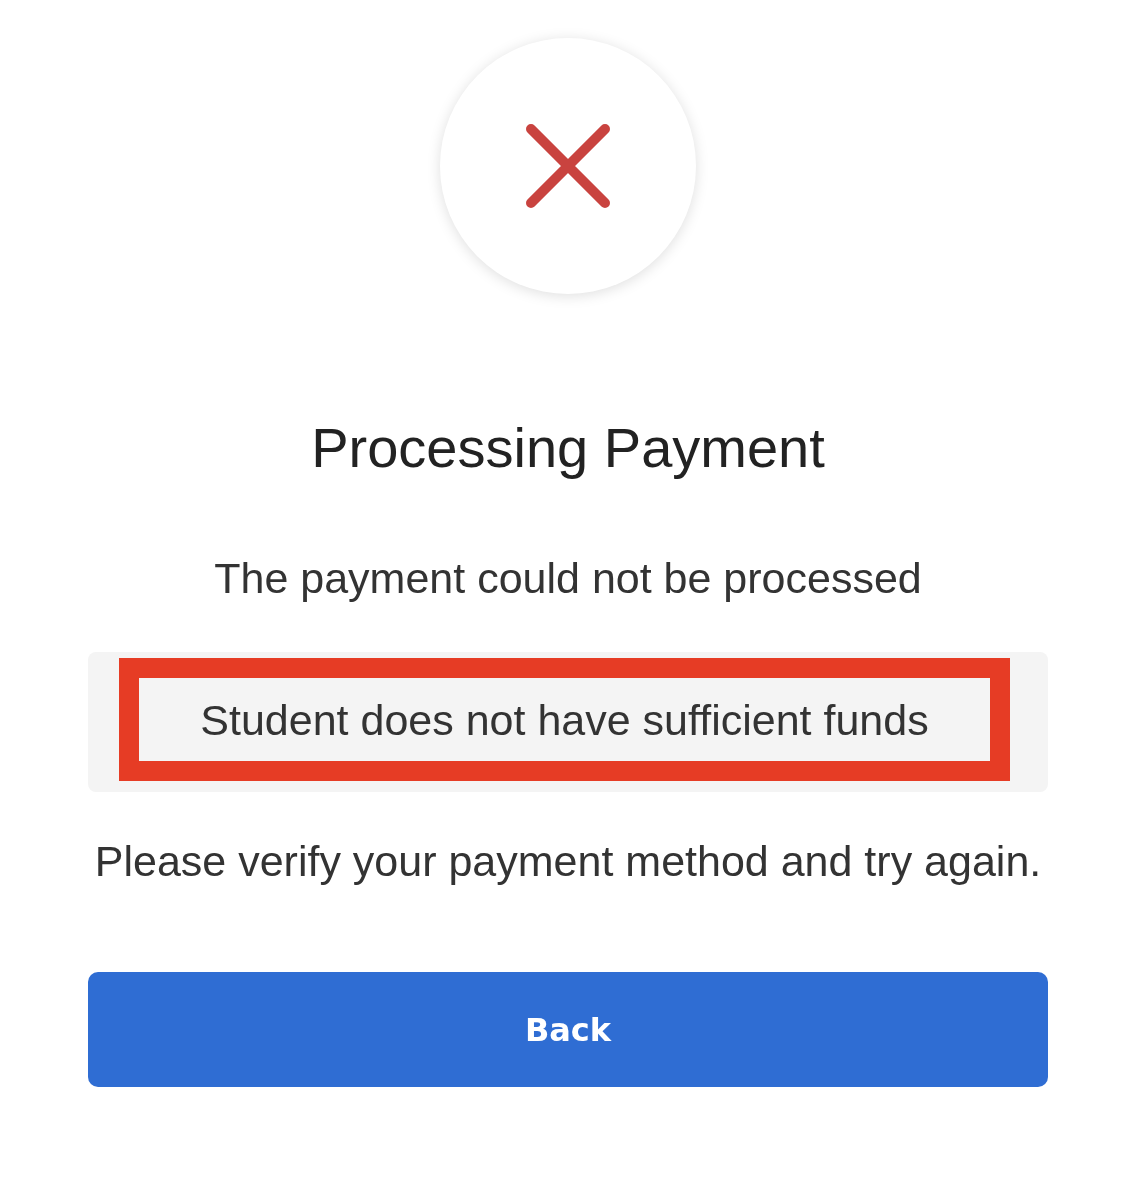 This screenshot has width=1142, height=1200. What do you see at coordinates (568, 861) in the screenshot?
I see `instruction-text: Please verify your payment method and try again.` at bounding box center [568, 861].